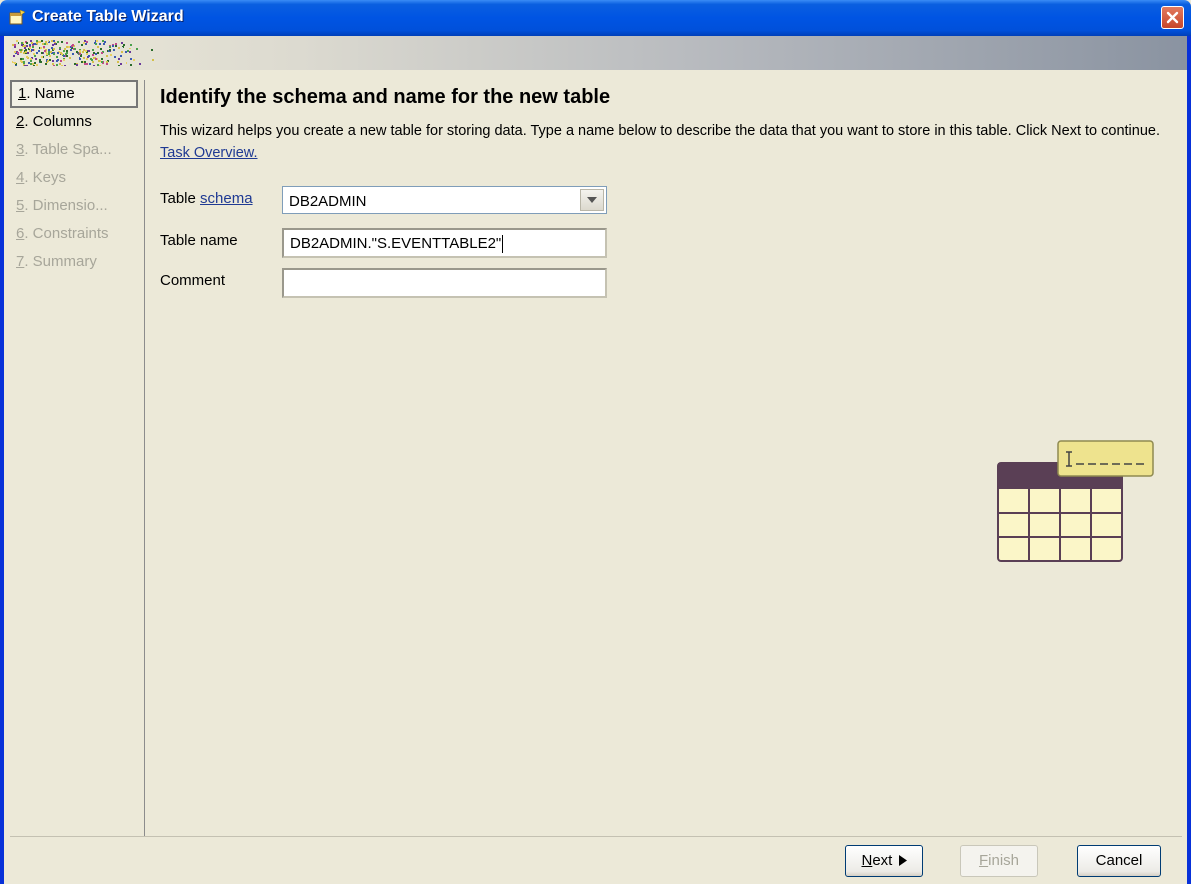 The width and height of the screenshot is (1191, 884). I want to click on comment-input, so click(444, 283).